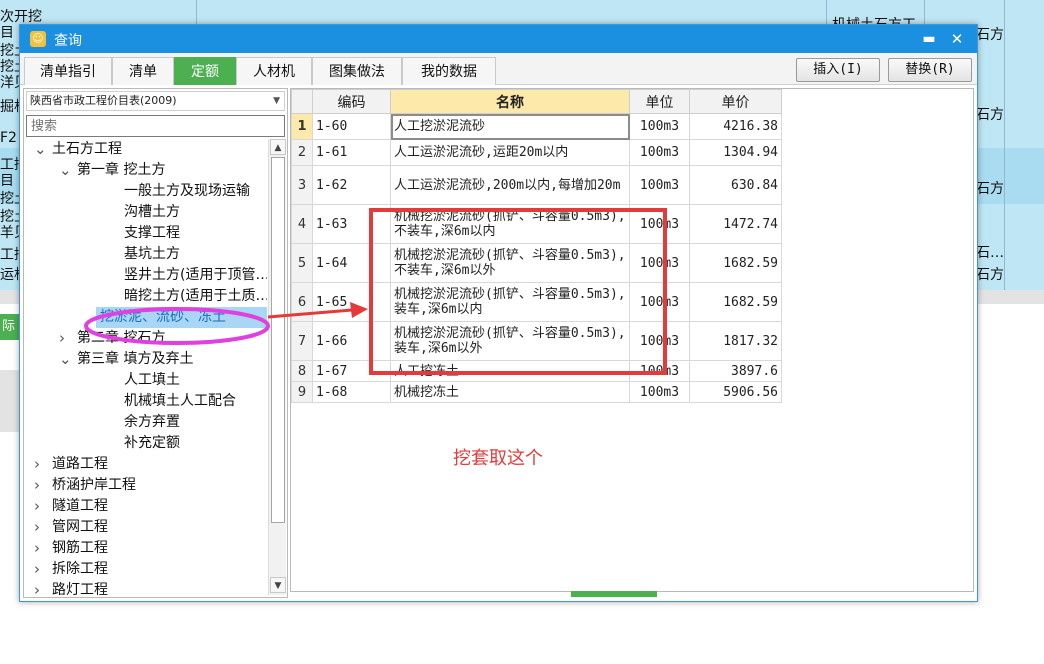  I want to click on highlight-rectangle, so click(518, 291).